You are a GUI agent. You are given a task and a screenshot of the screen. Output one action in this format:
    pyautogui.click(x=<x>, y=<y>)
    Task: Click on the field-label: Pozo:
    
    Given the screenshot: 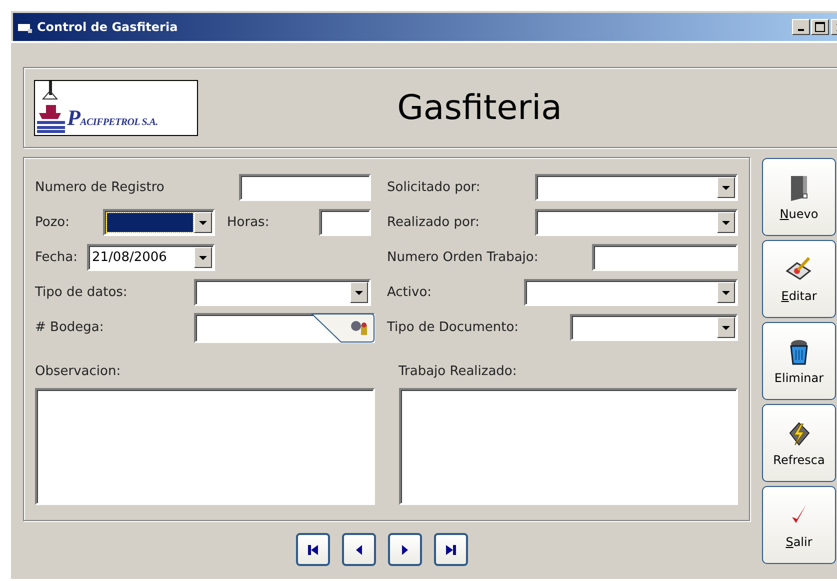 What is the action you would take?
    pyautogui.click(x=52, y=222)
    